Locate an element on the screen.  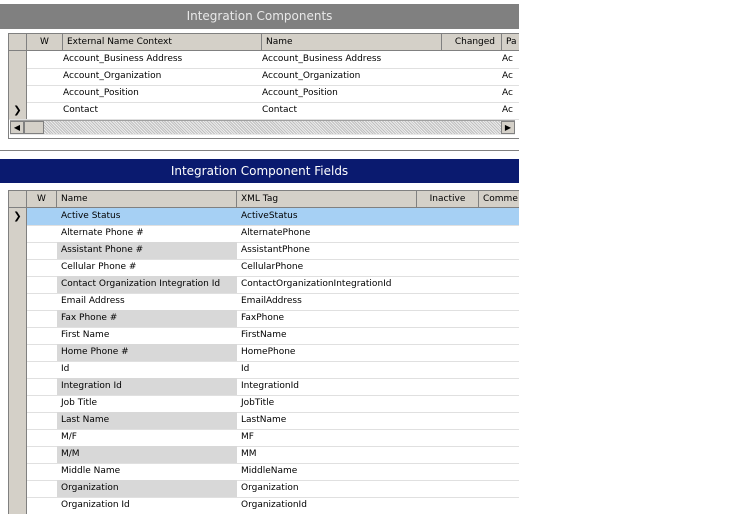
cell-xml-tag: MiddleName is located at coordinates (327, 471).